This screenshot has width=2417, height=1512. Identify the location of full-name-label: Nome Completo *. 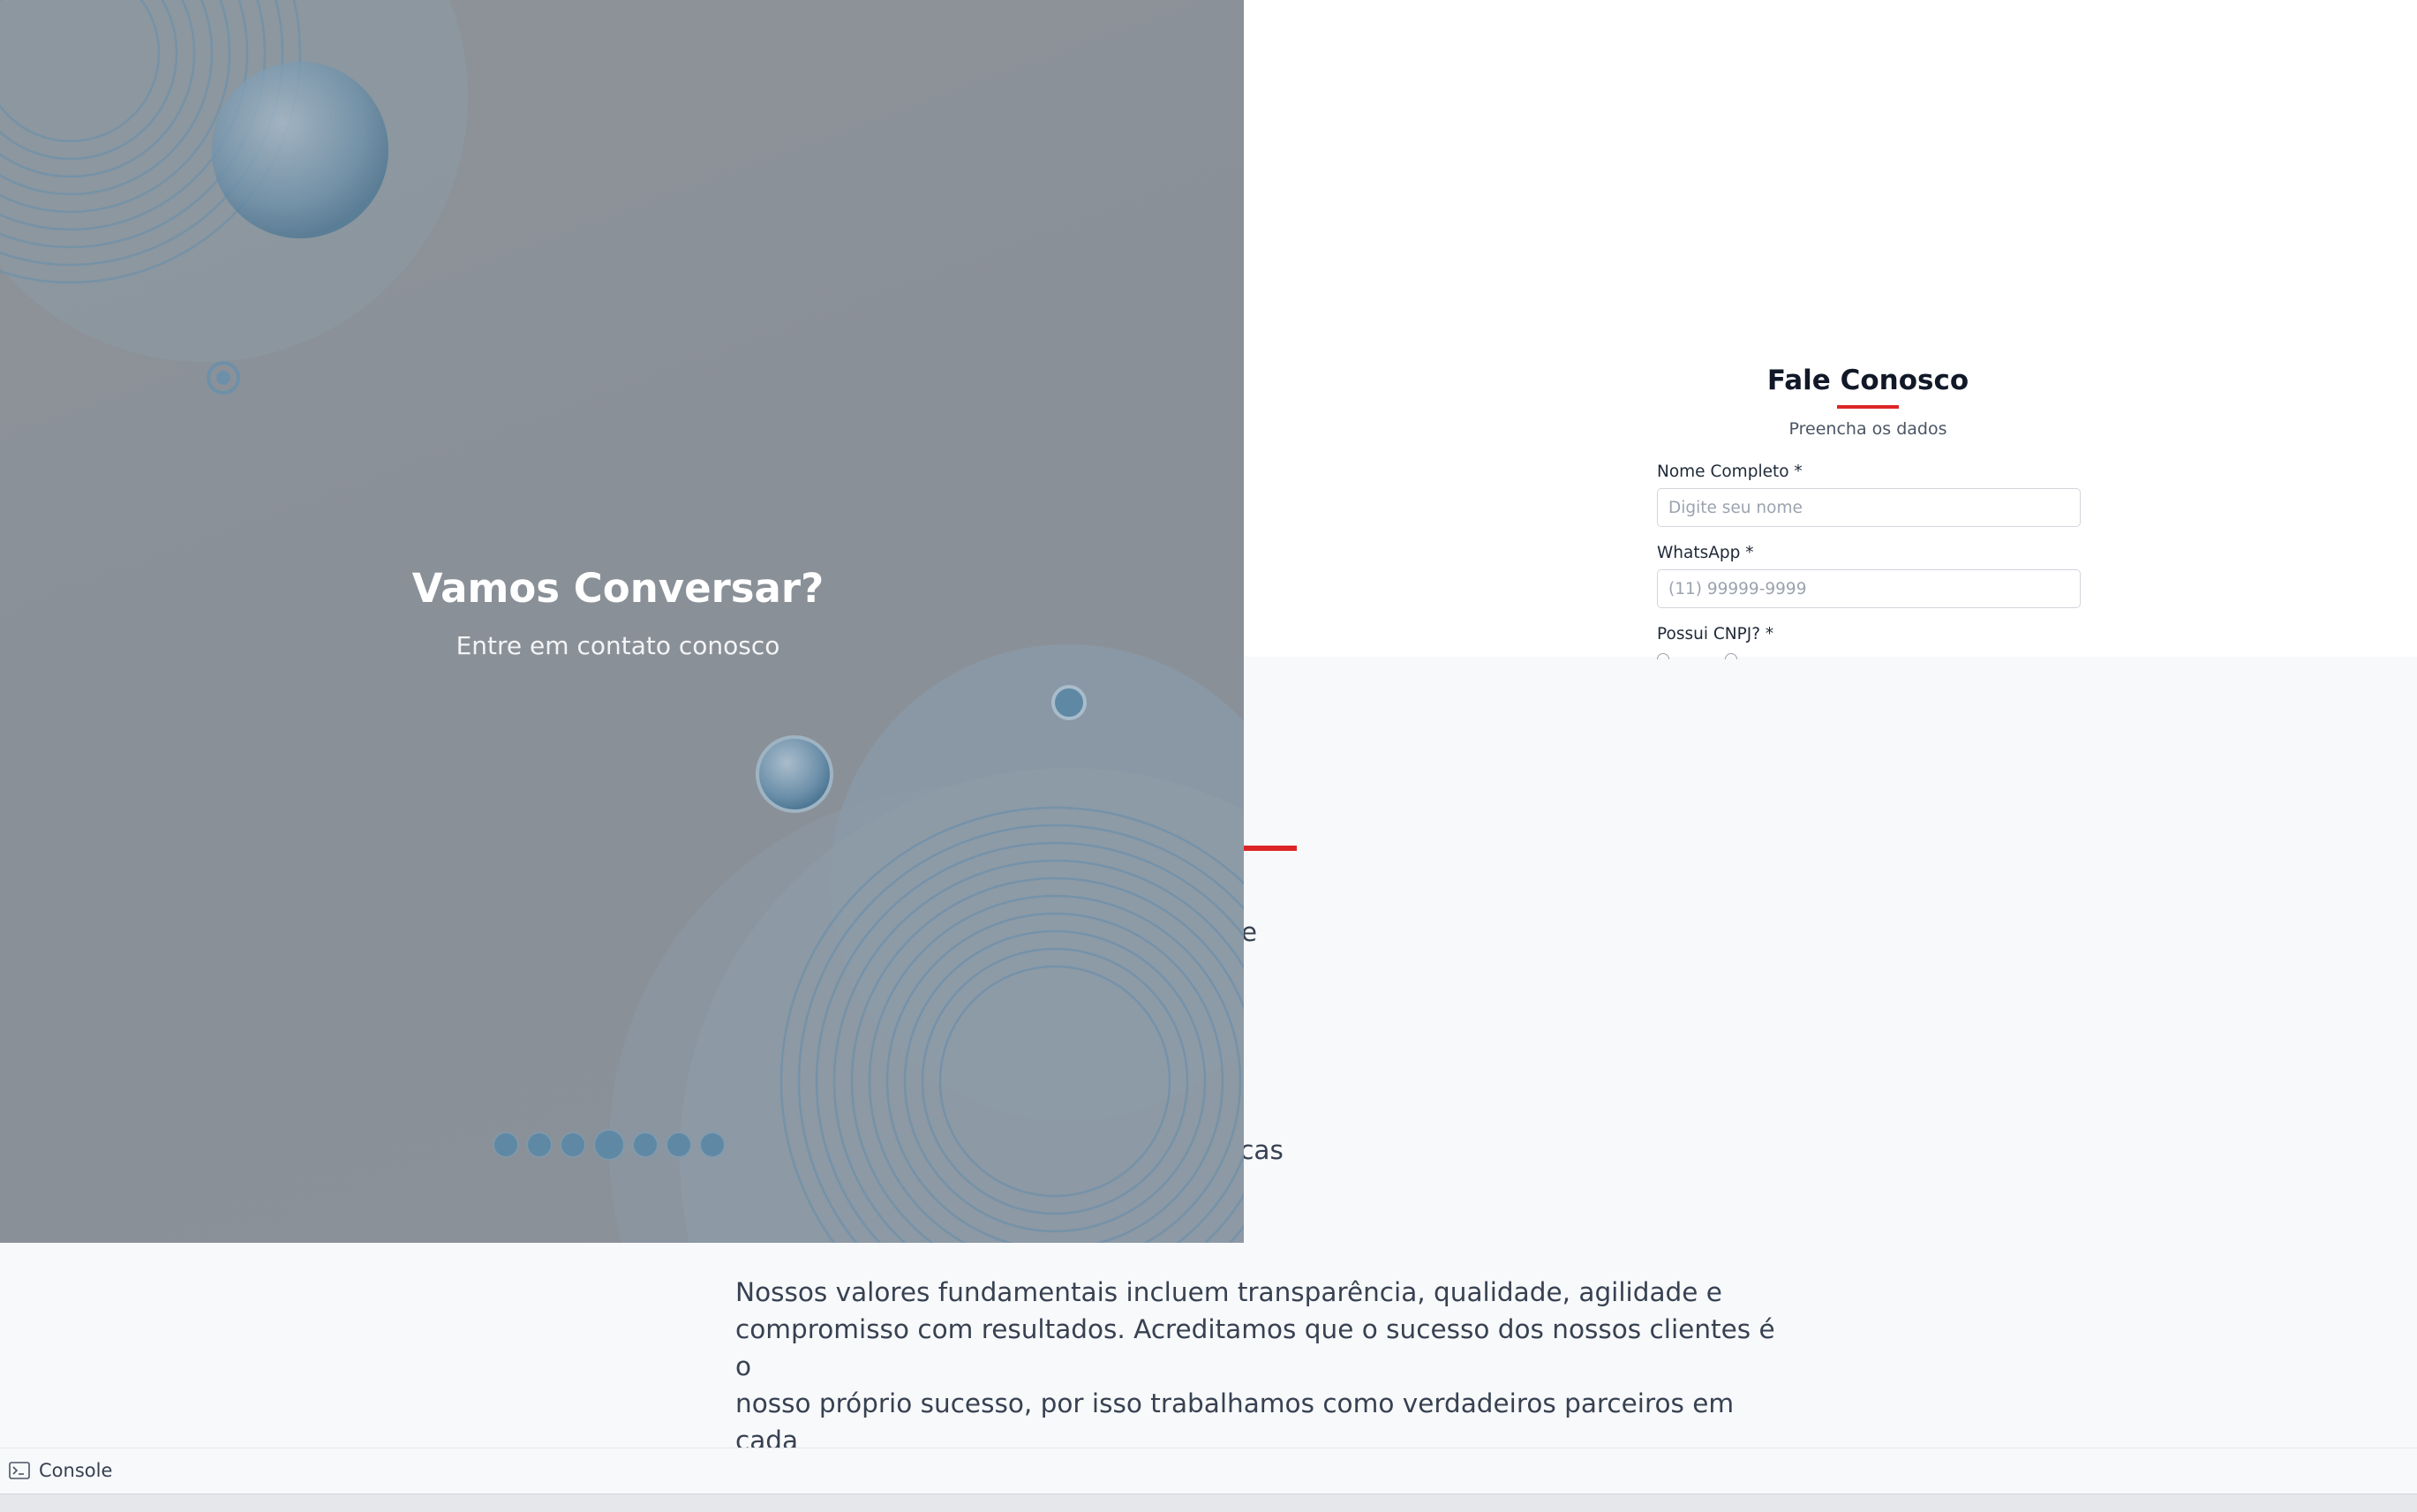
(1730, 472).